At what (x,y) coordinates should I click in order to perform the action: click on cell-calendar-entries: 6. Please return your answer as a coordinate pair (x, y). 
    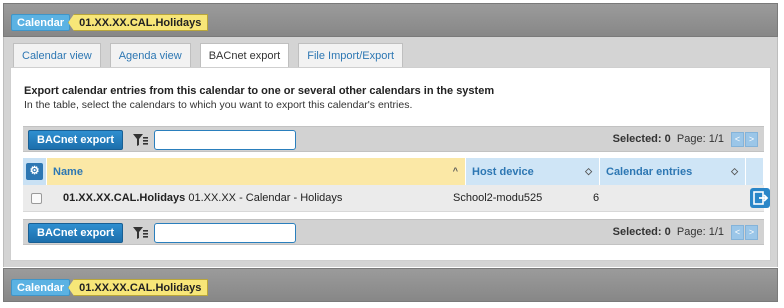
    Looking at the image, I should click on (596, 198).